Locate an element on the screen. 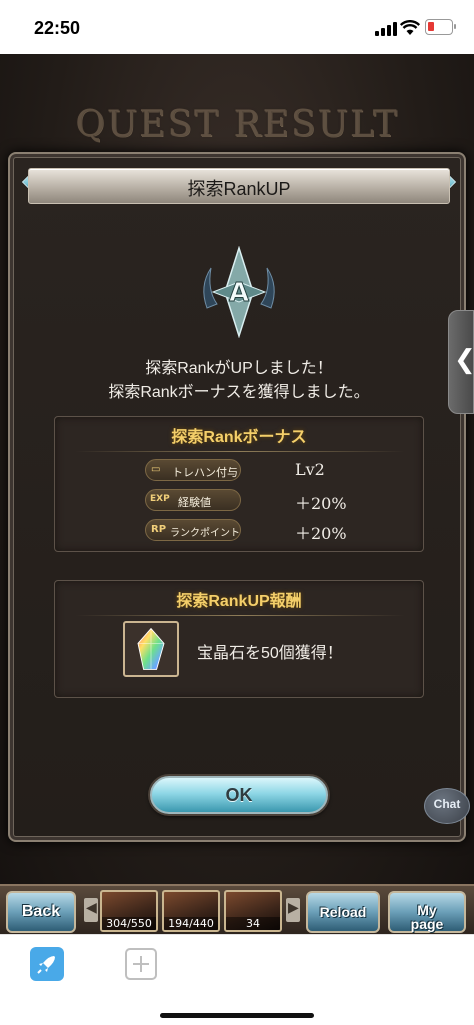  wifi-icon is located at coordinates (410, 27).